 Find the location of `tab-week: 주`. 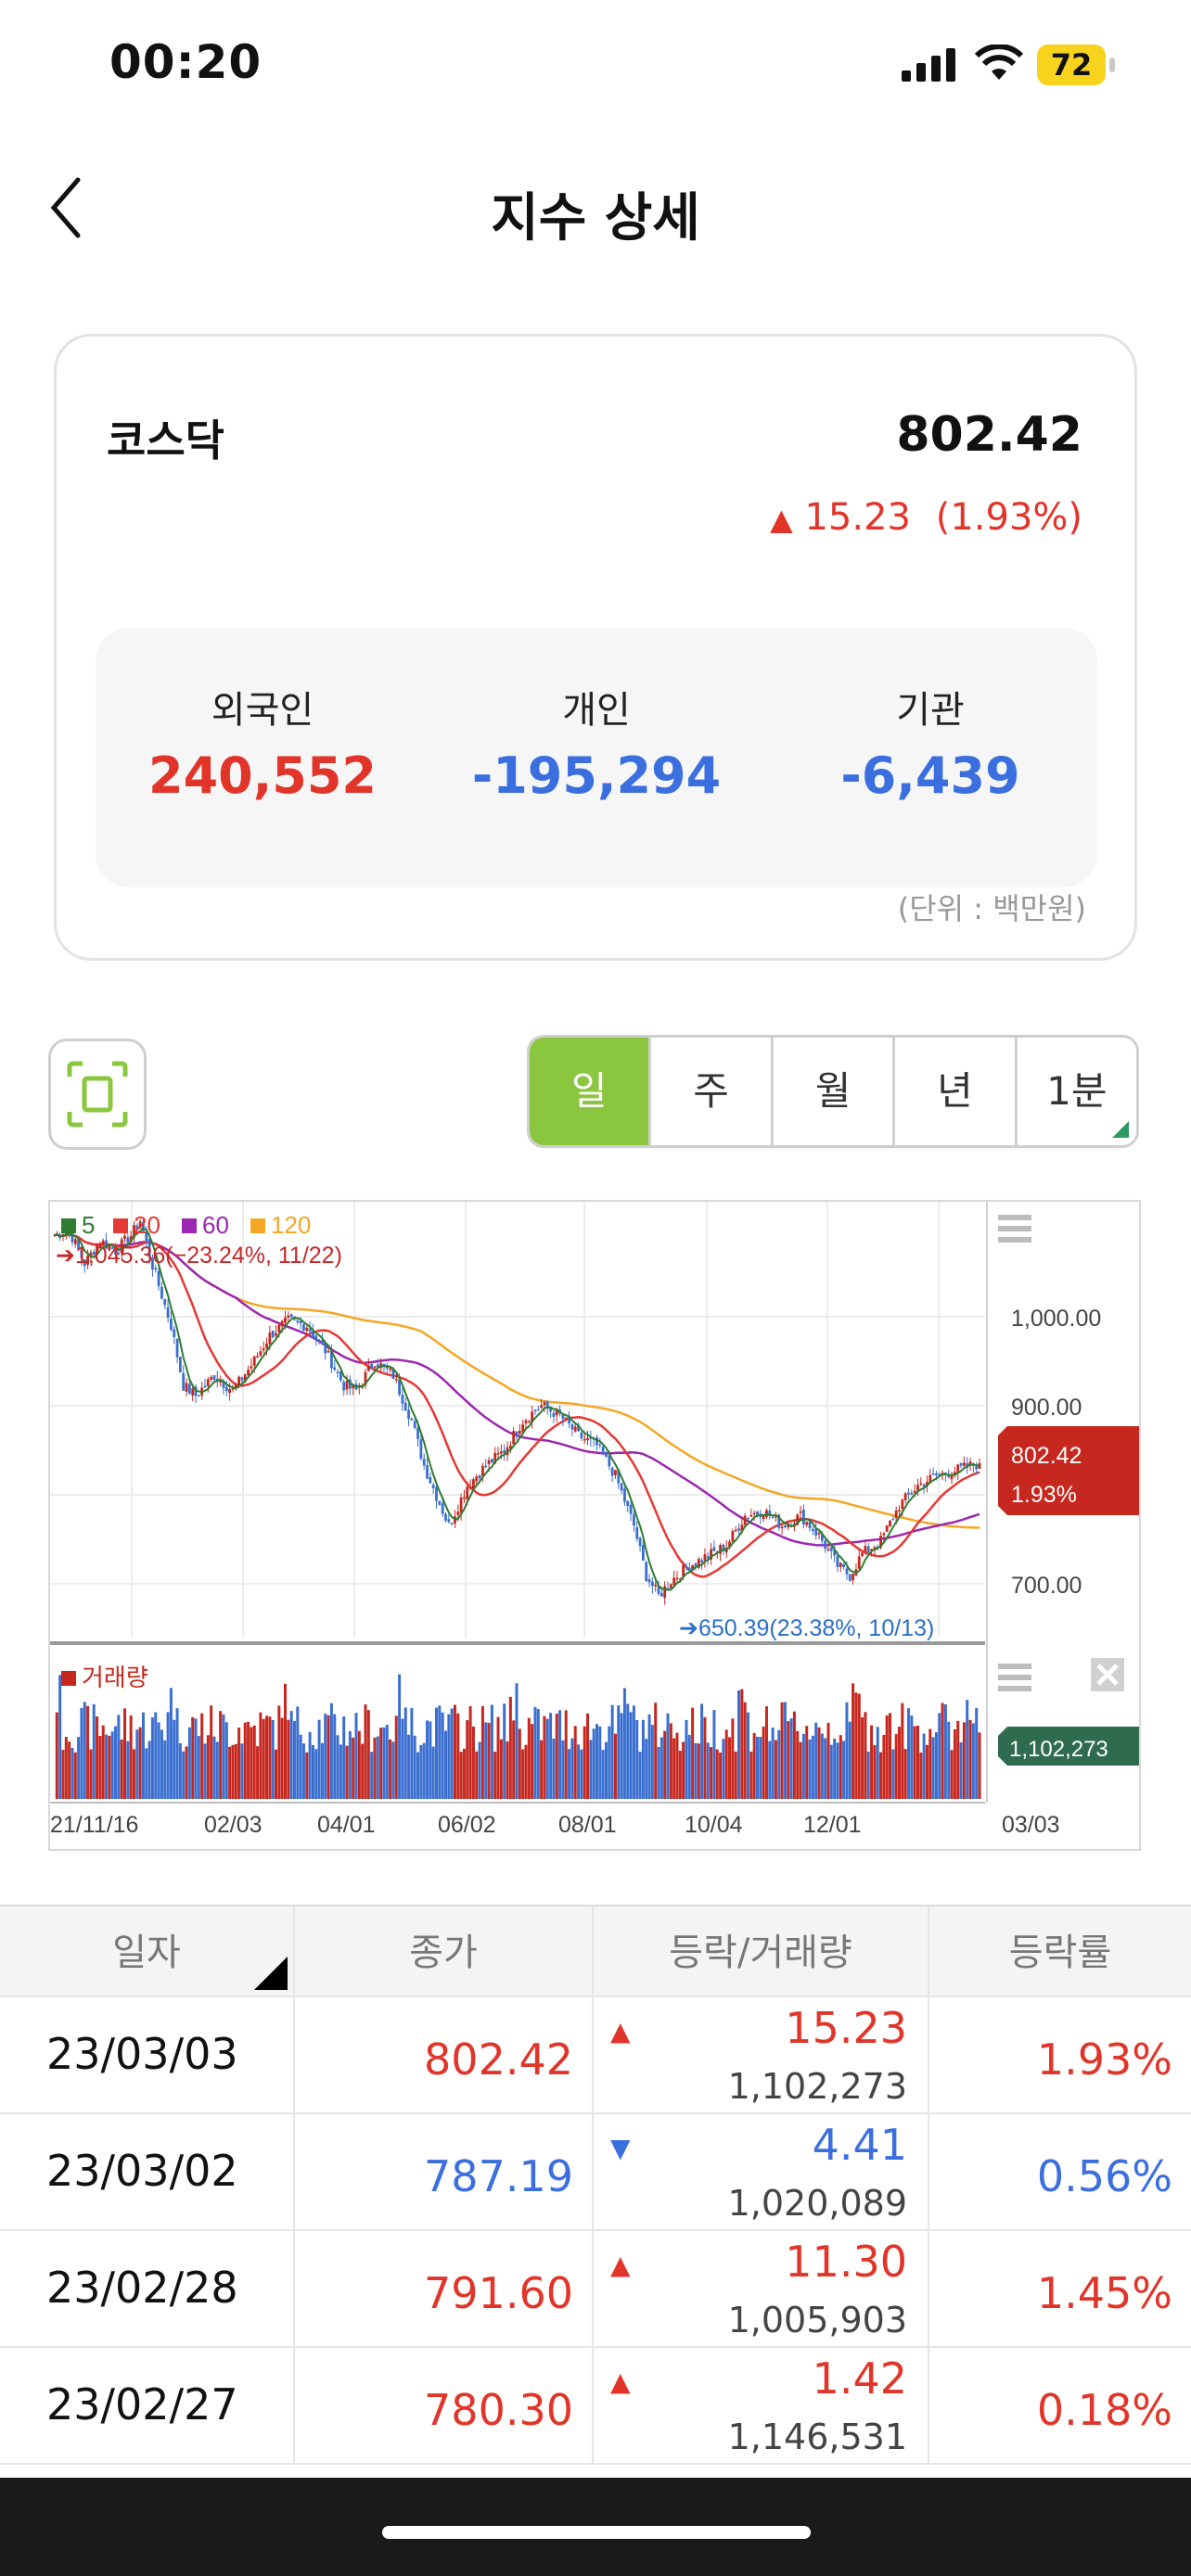

tab-week: 주 is located at coordinates (709, 1091).